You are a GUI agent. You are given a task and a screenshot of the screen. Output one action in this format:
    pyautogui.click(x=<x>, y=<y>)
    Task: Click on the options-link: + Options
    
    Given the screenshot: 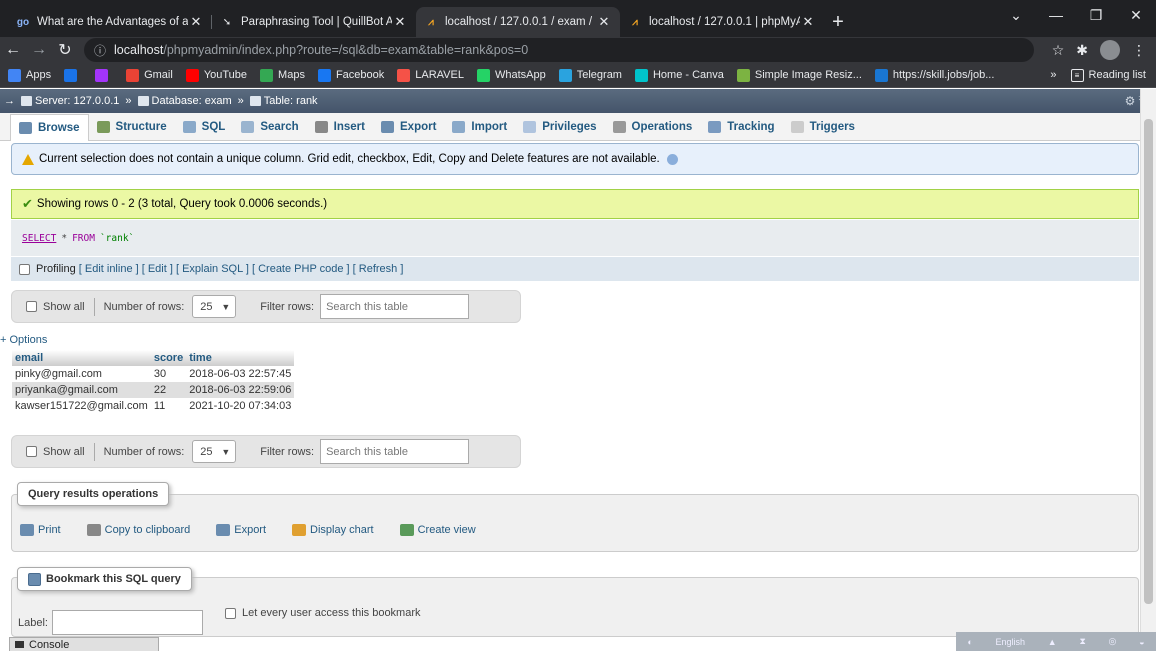 What is the action you would take?
    pyautogui.click(x=23, y=340)
    